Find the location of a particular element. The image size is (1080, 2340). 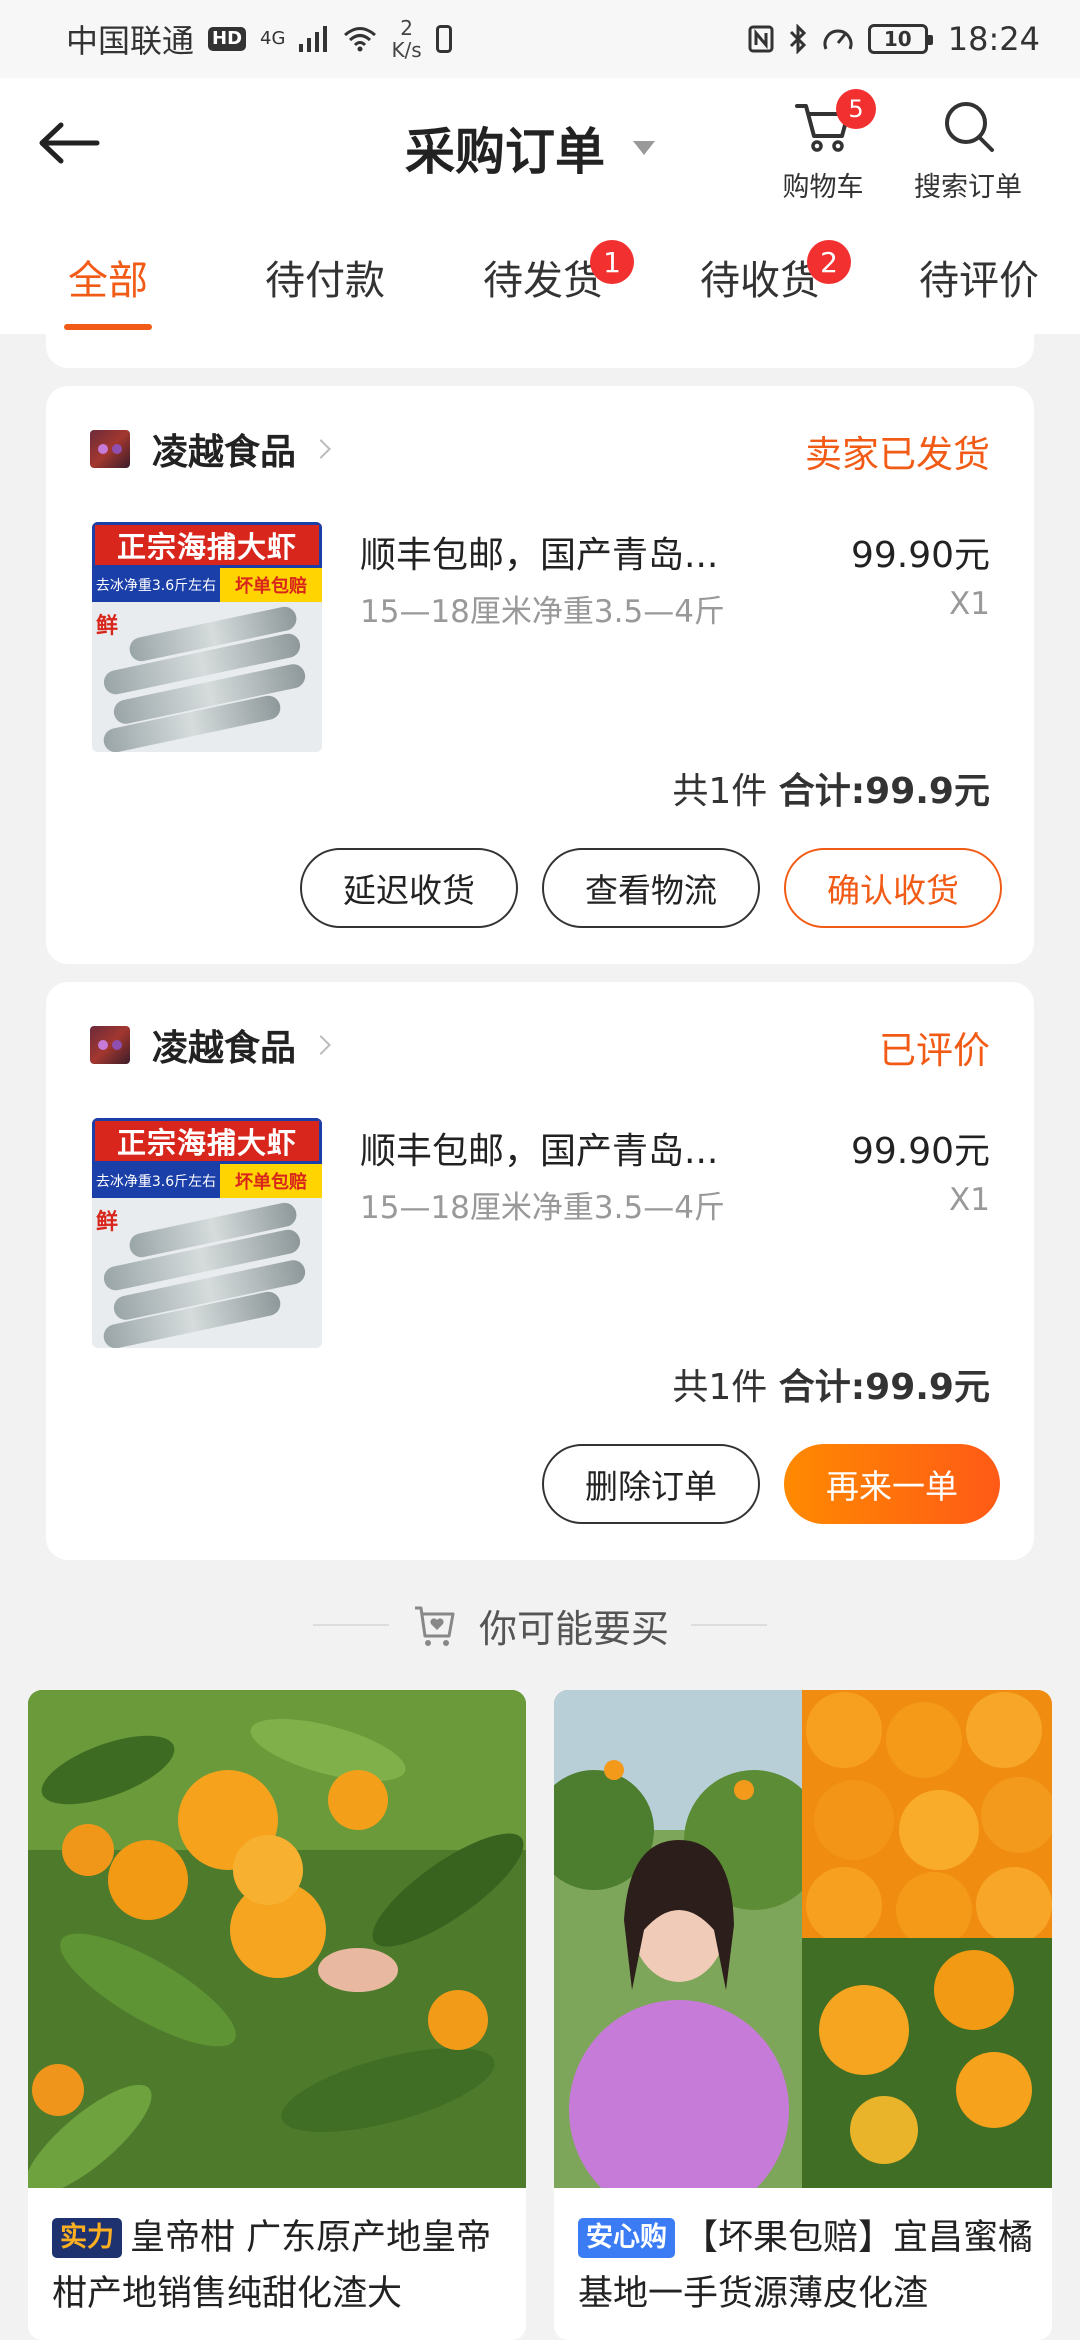

安心购-badge: 安心购 is located at coordinates (626, 2238).